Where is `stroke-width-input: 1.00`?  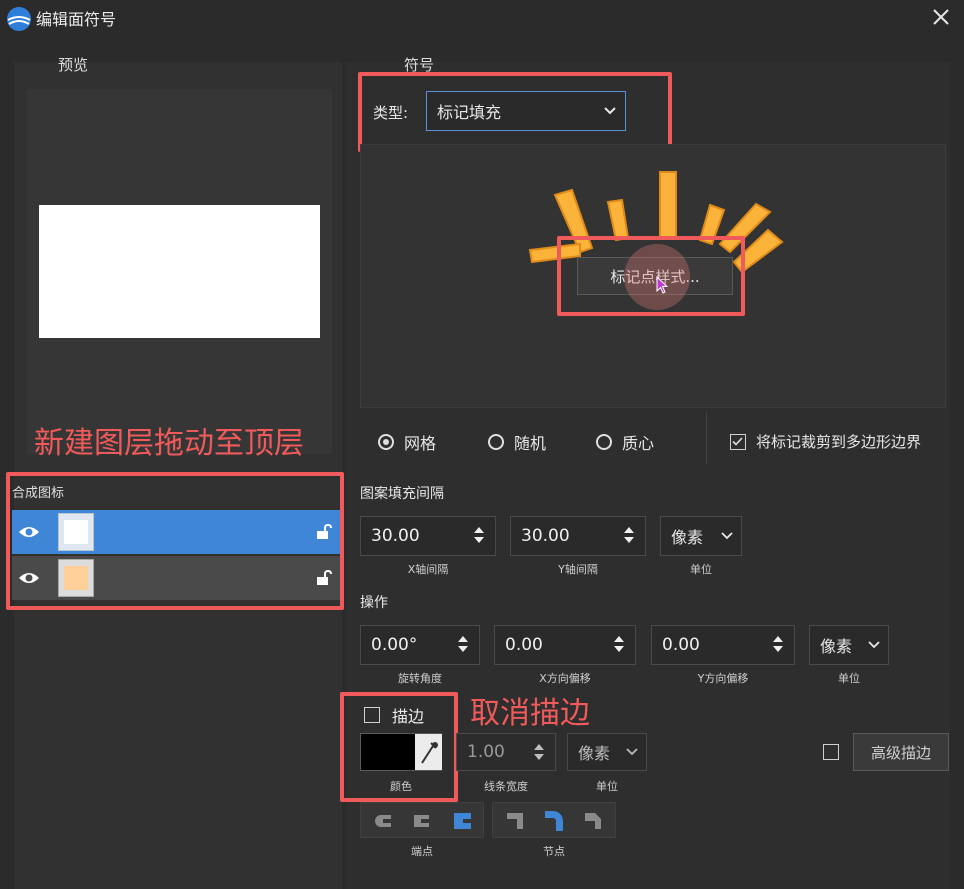 stroke-width-input: 1.00 is located at coordinates (506, 752).